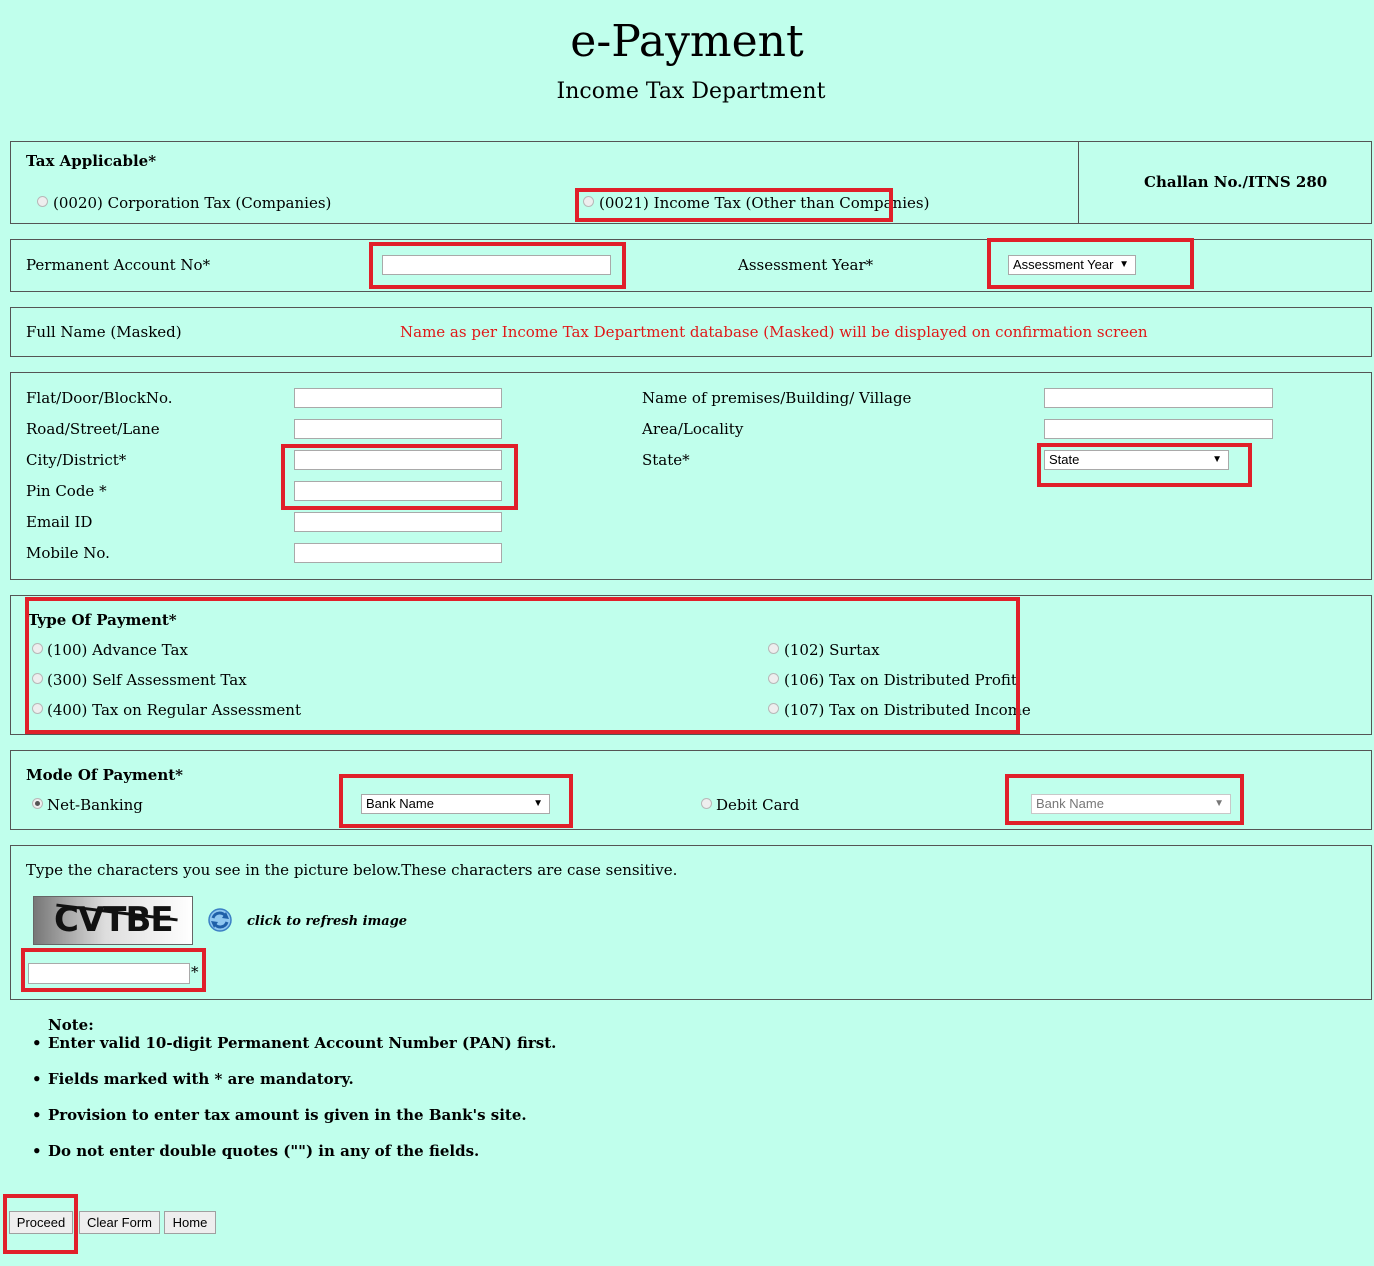 The height and width of the screenshot is (1266, 1374). What do you see at coordinates (398, 429) in the screenshot?
I see `road-input` at bounding box center [398, 429].